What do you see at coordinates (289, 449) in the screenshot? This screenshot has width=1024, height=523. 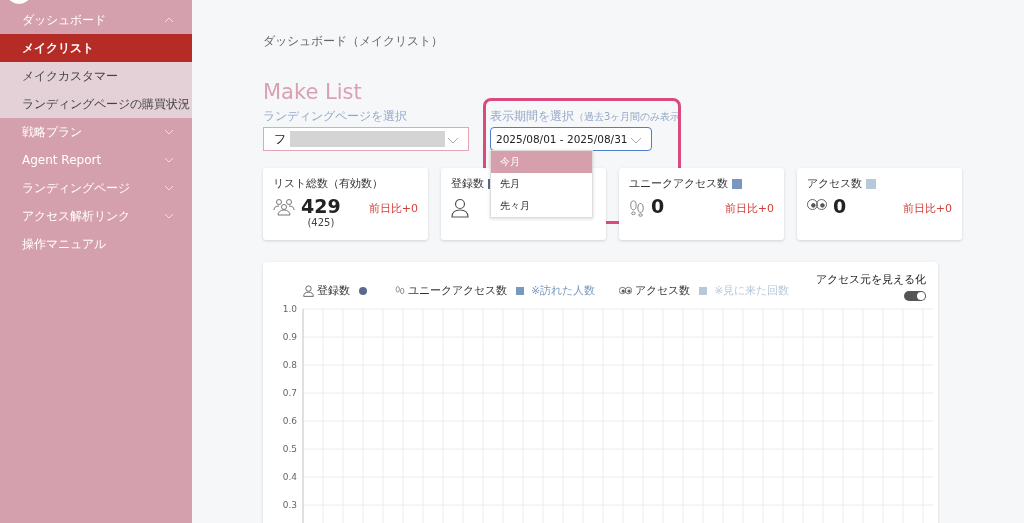 I see `axis-tick-label: 0.5` at bounding box center [289, 449].